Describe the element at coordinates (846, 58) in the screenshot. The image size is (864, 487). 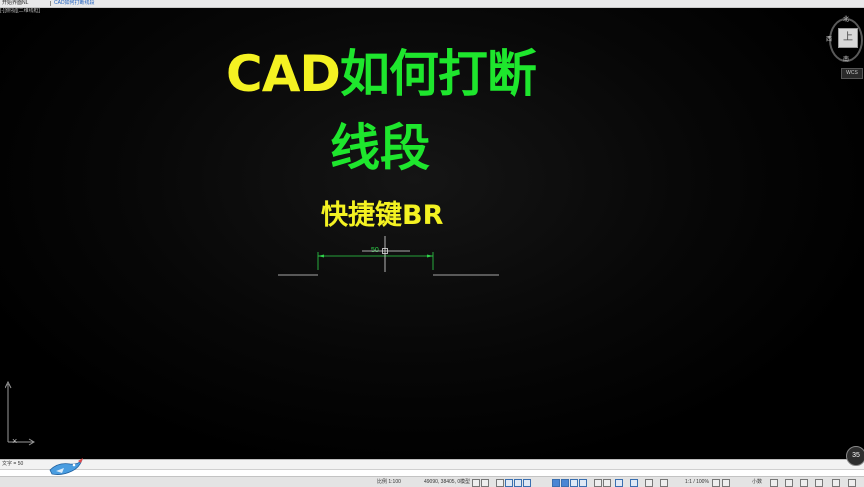
I see `compass-south: 南` at that location.